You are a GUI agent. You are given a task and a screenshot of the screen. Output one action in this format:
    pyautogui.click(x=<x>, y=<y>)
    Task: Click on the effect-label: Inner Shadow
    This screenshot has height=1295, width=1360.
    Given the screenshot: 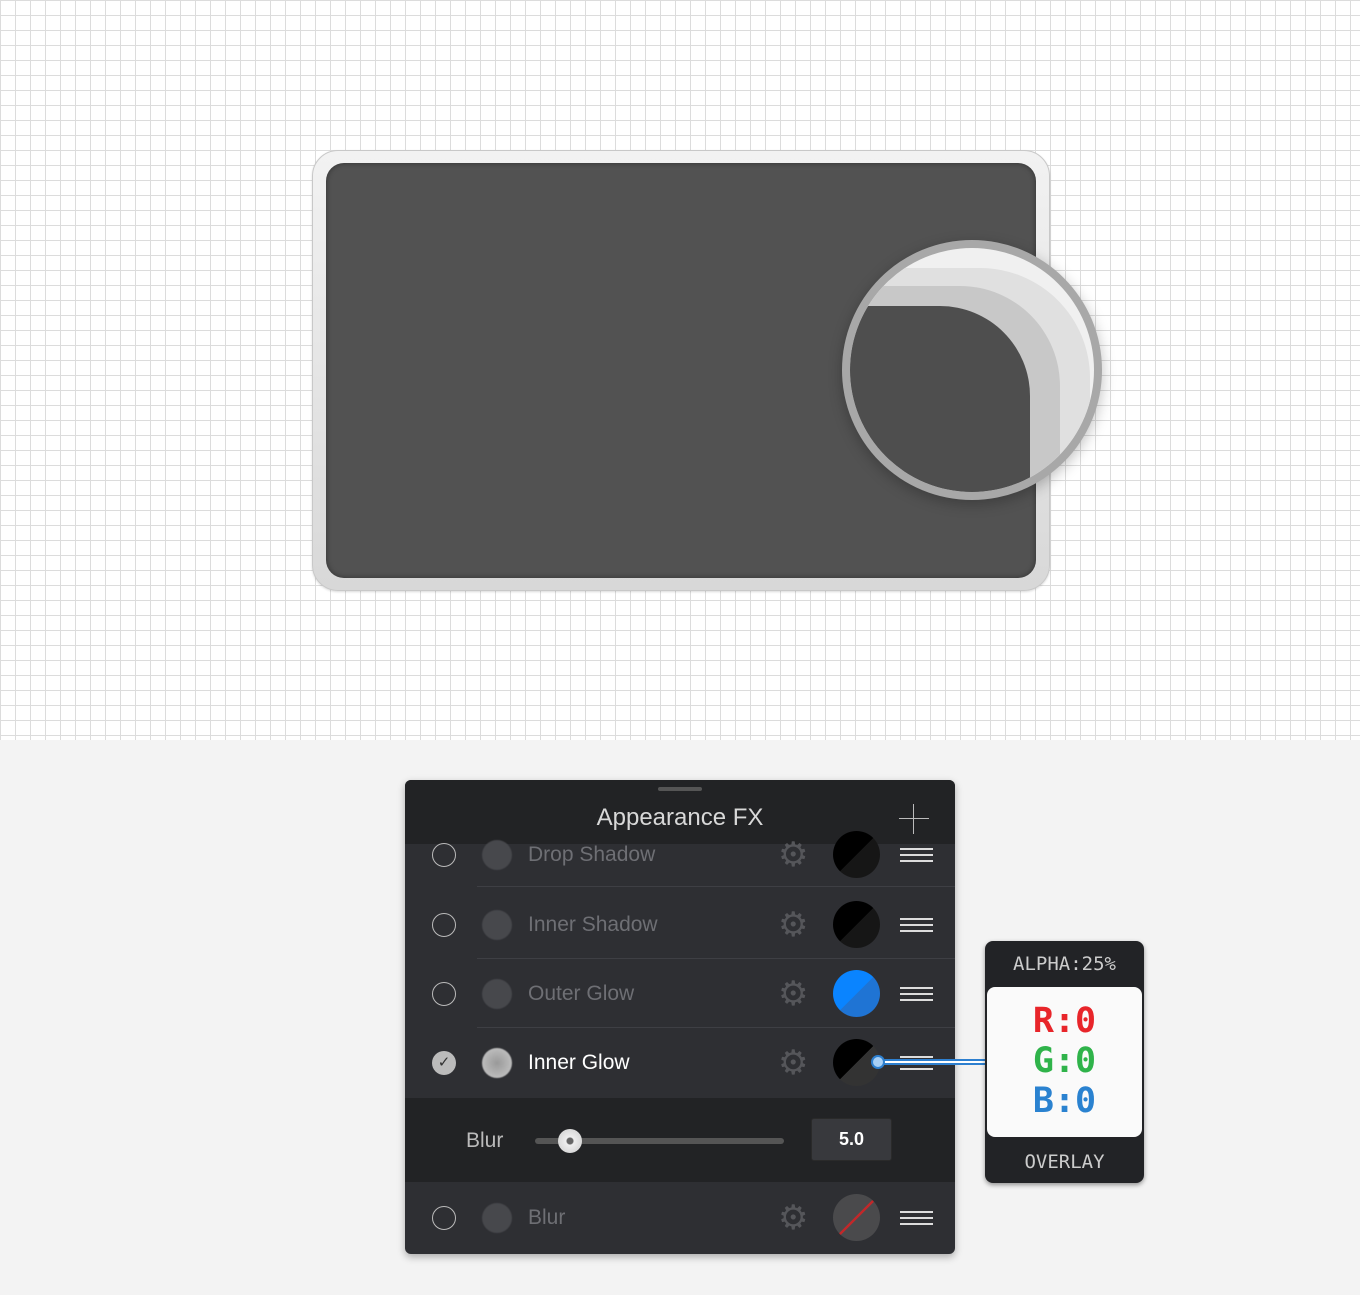 What is the action you would take?
    pyautogui.click(x=593, y=924)
    